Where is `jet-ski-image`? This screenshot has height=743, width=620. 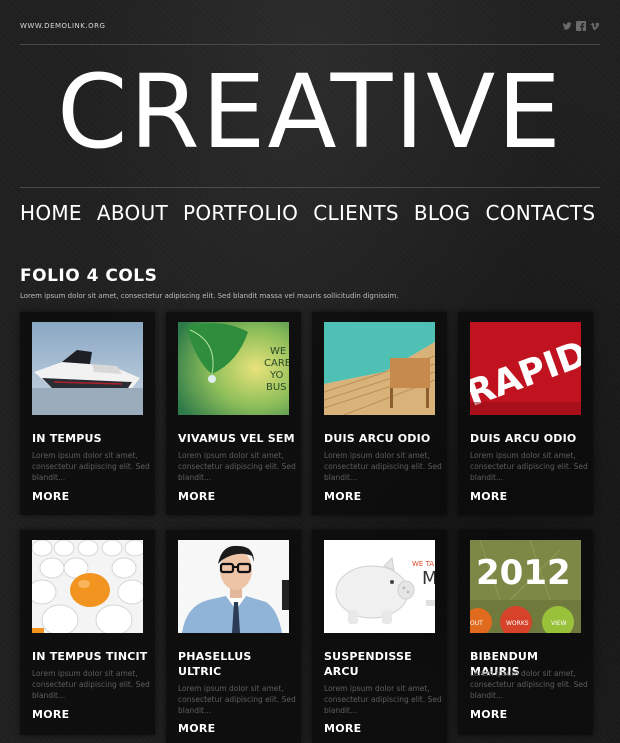 jet-ski-image is located at coordinates (87, 368).